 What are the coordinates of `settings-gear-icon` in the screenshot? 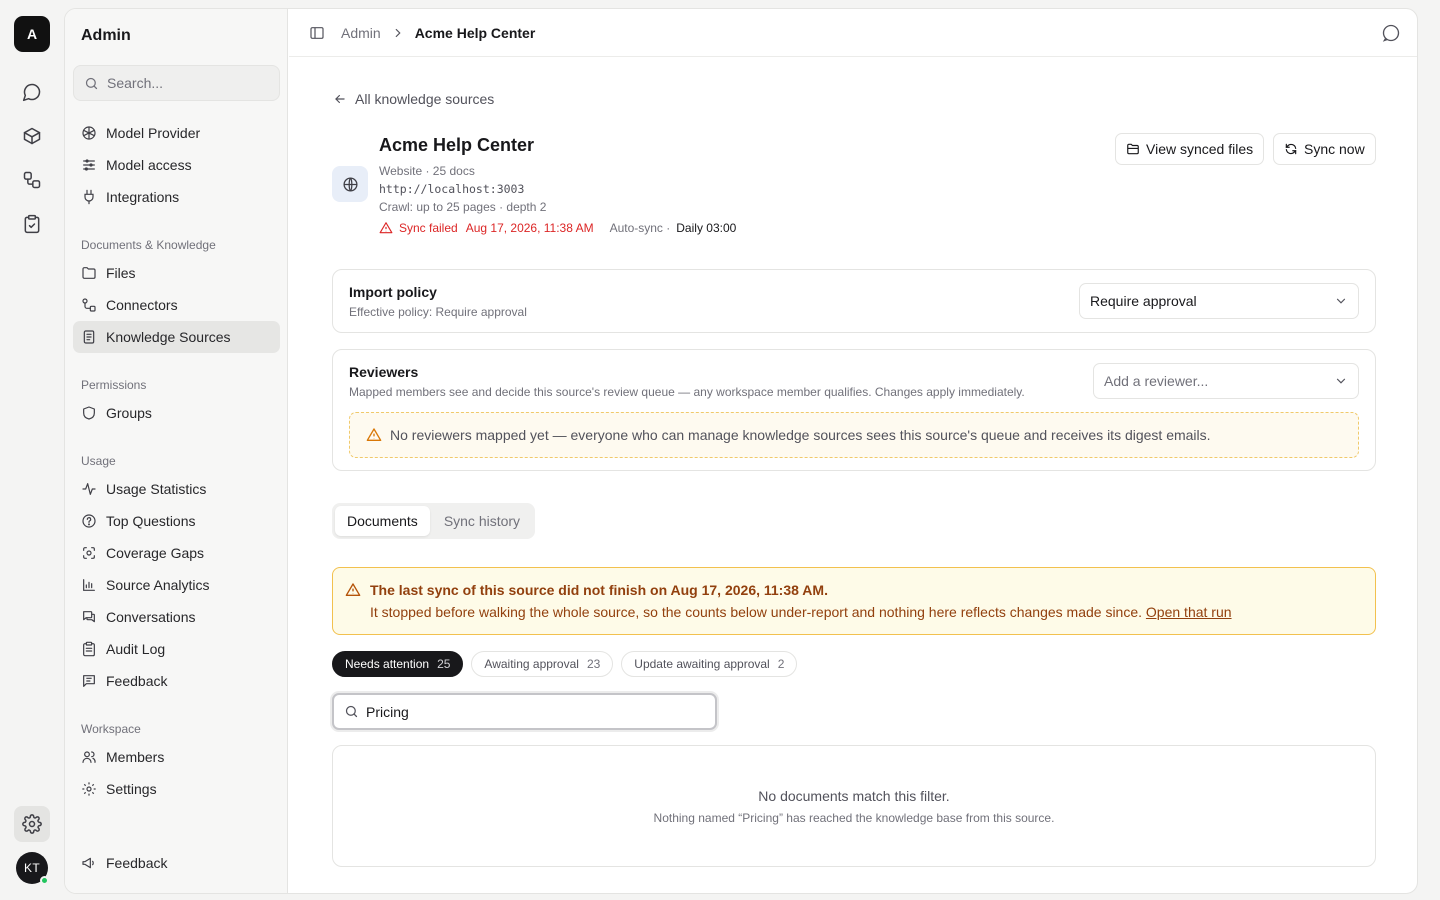 It's located at (32, 824).